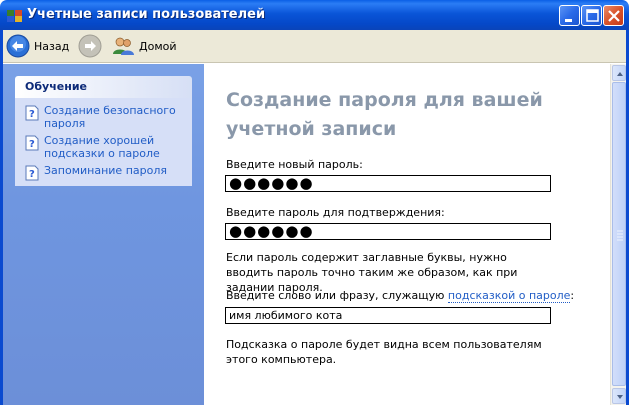 This screenshot has height=405, width=629. I want to click on scroll-up-icon, so click(620, 74).